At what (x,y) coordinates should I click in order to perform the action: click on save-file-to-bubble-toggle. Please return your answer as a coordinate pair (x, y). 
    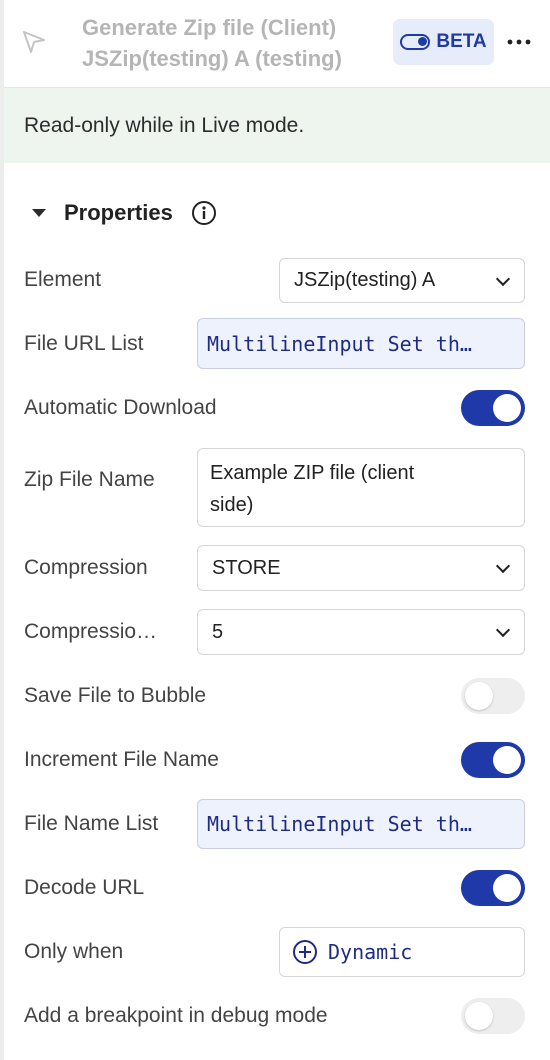
    Looking at the image, I should click on (493, 696).